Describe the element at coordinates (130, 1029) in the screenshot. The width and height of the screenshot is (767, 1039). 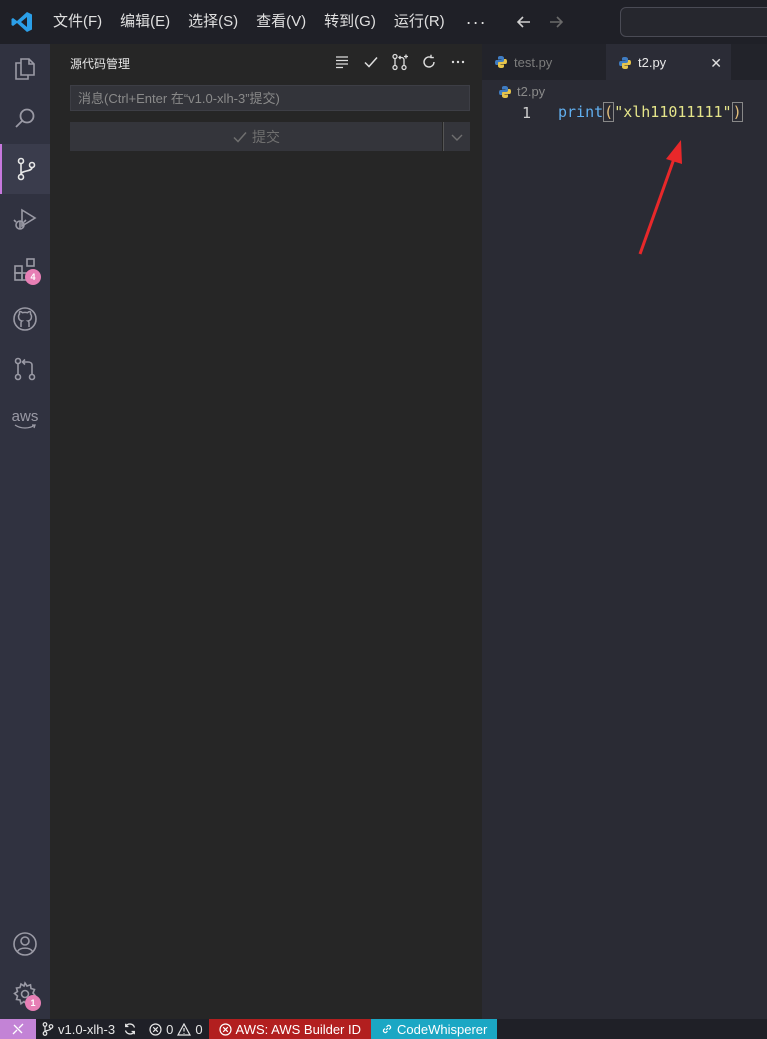
I see `sync-icon` at that location.